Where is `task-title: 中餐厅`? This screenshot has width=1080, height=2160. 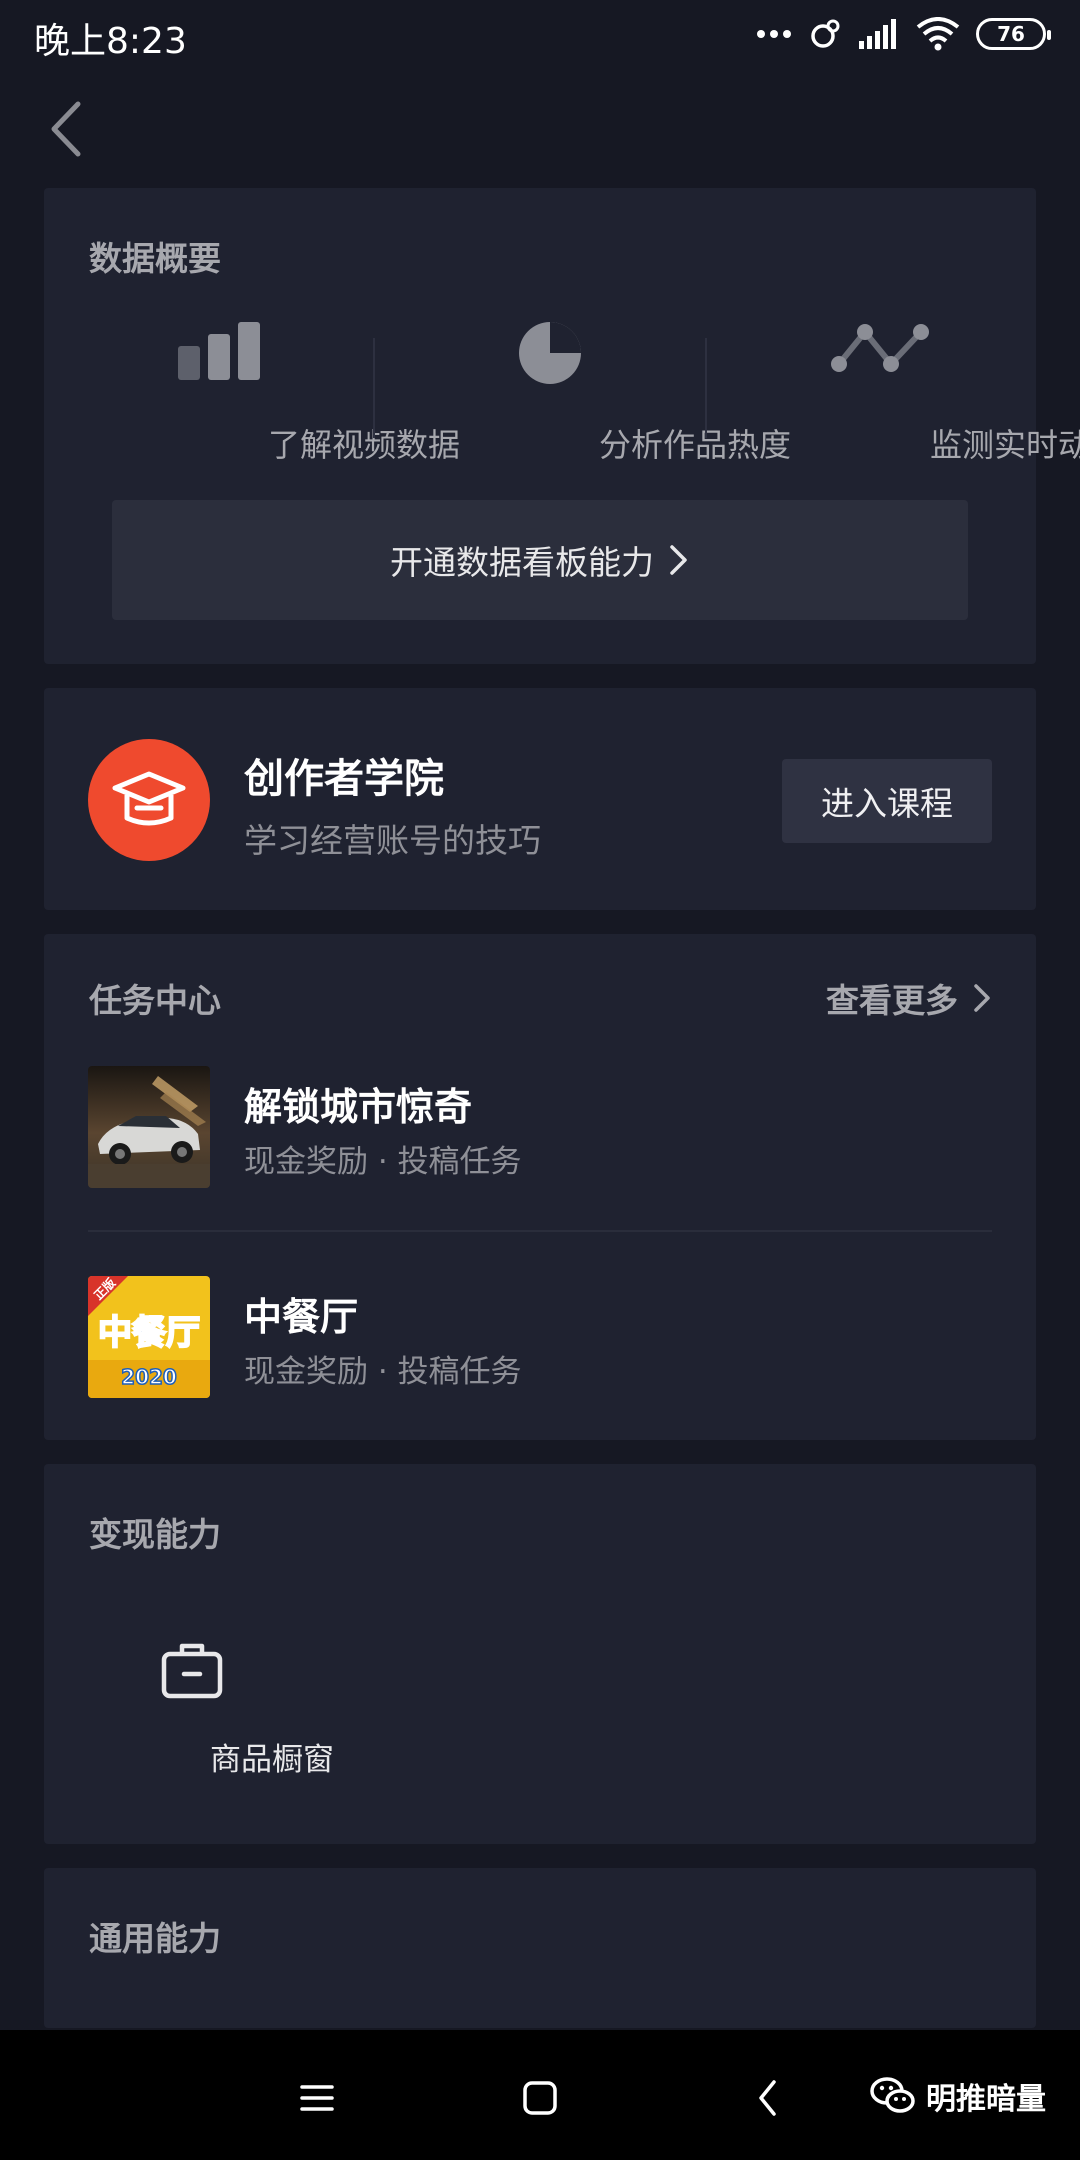
task-title: 中餐厅 is located at coordinates (301, 1317).